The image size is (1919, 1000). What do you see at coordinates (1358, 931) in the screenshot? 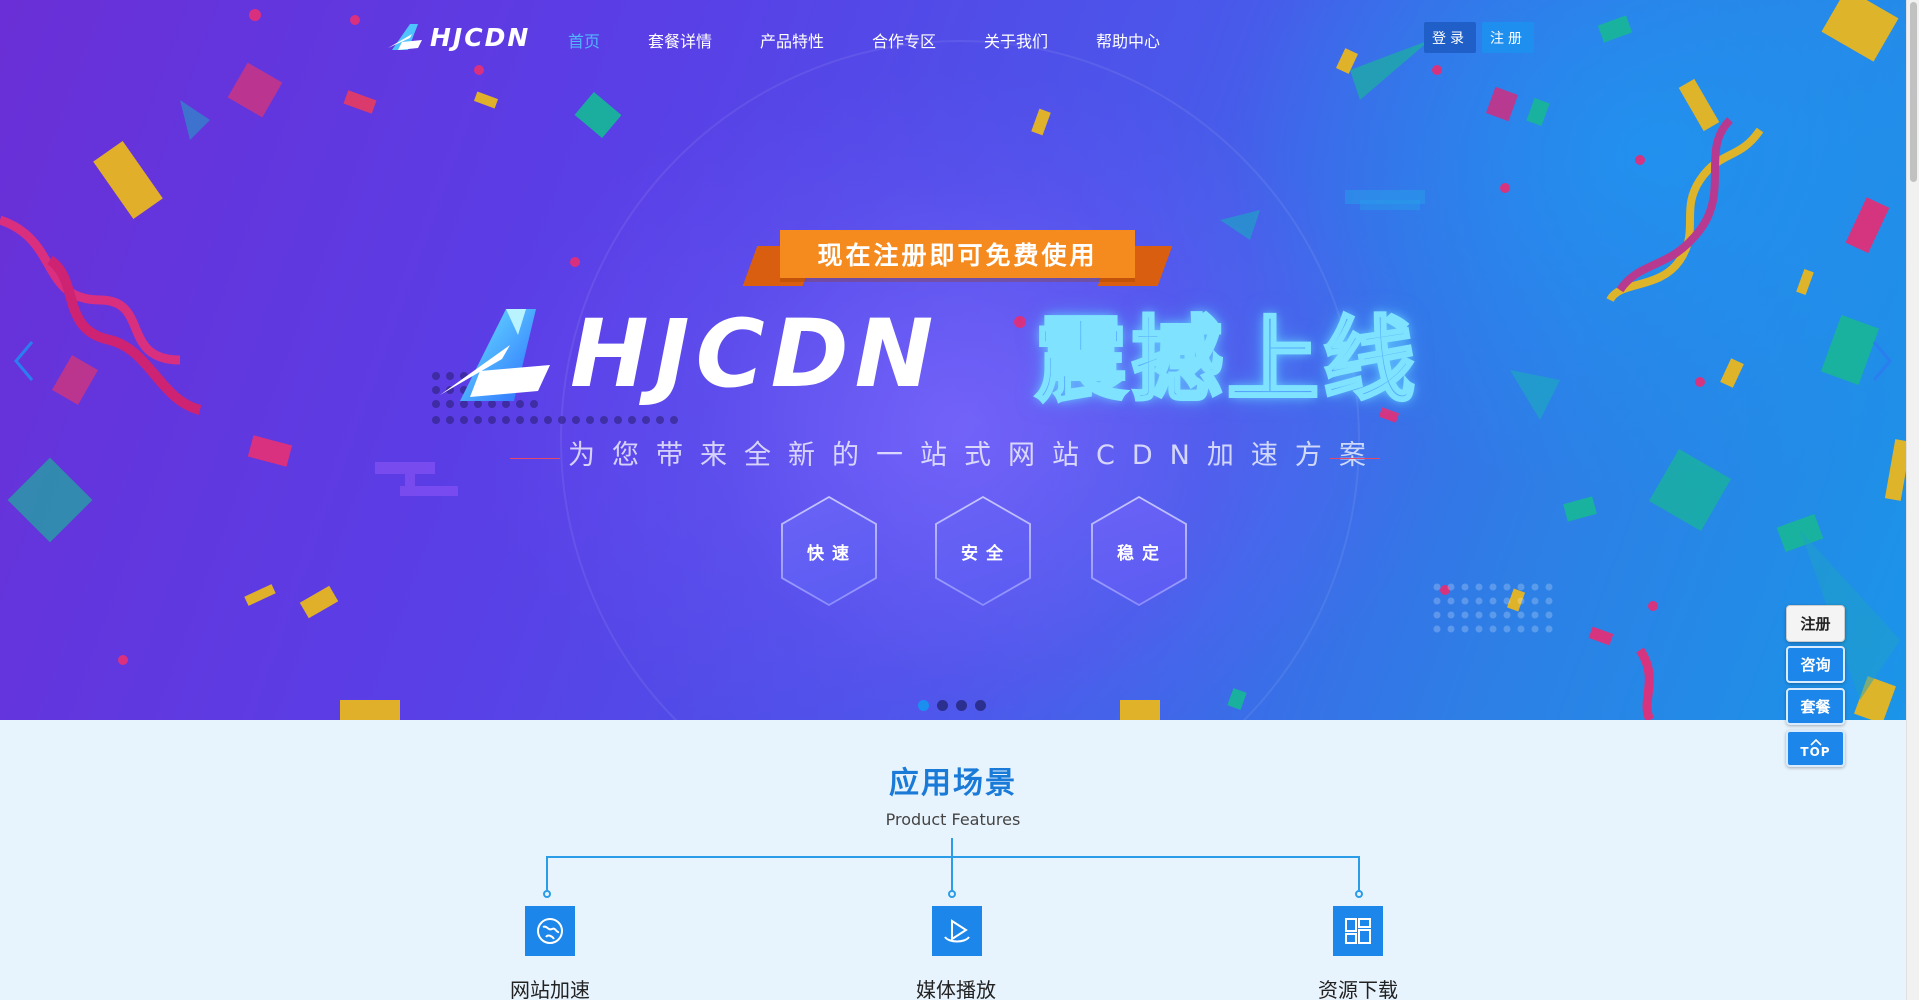
I see `download-grid-icon` at bounding box center [1358, 931].